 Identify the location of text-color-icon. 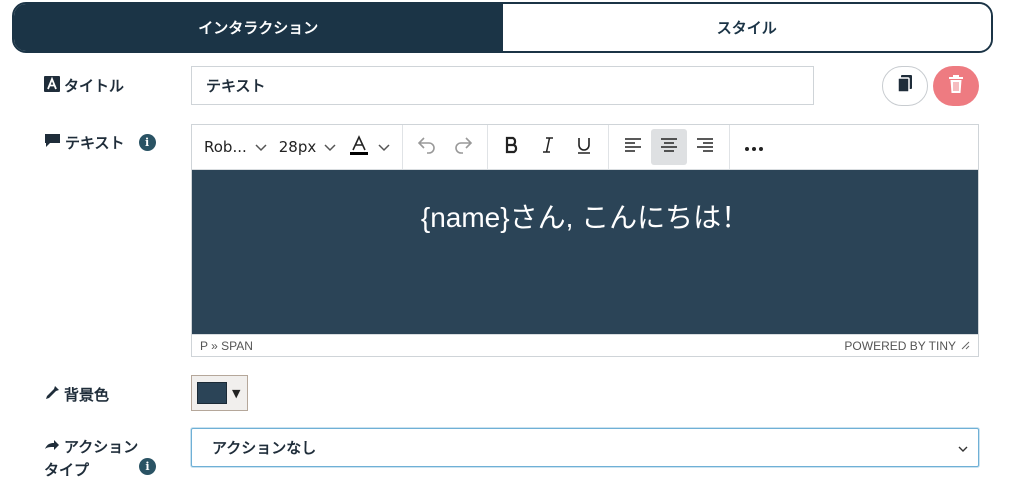
(359, 147).